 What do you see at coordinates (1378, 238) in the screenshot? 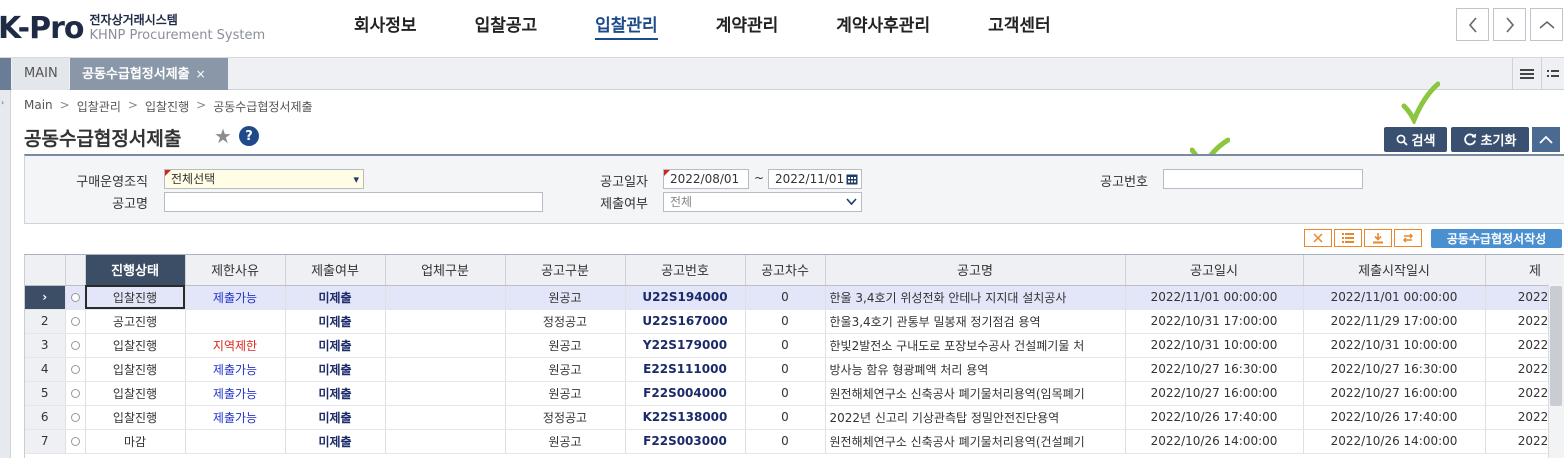
I see `download-icon` at bounding box center [1378, 238].